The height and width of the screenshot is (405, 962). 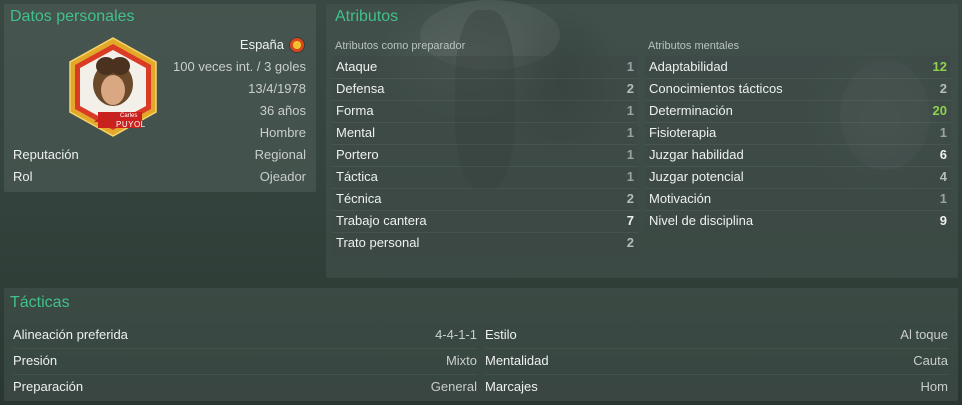 I want to click on caps-row: 100 veces int. / 3 goles, so click(x=238, y=67).